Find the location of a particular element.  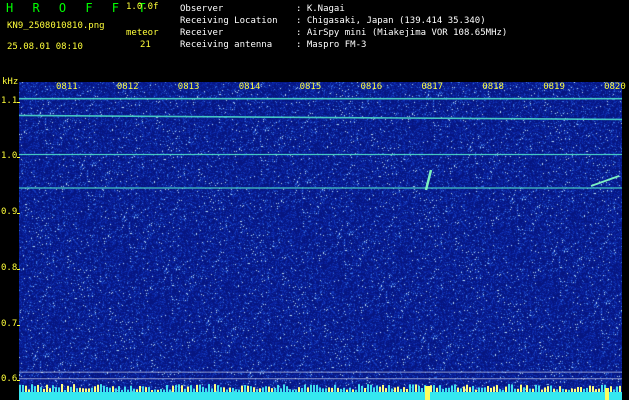

observer-value: : K.Nagai is located at coordinates (320, 9).